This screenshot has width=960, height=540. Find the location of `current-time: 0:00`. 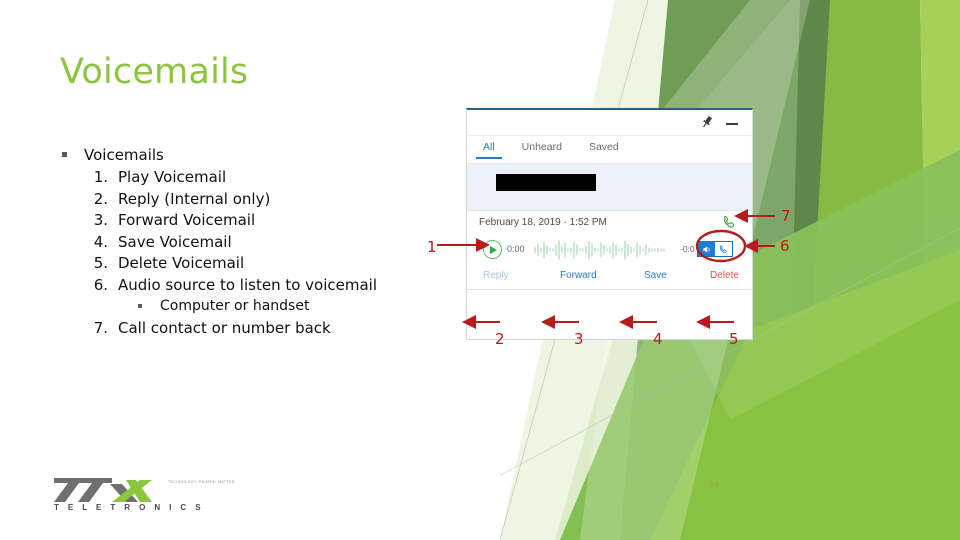

current-time: 0:00 is located at coordinates (516, 249).